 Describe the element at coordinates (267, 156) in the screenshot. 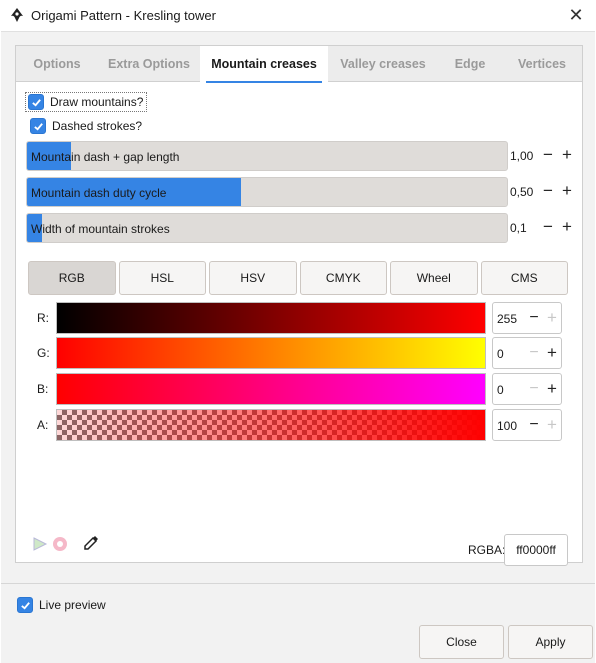

I see `dash-gap-length-slider: Mountain dash + gap length` at that location.